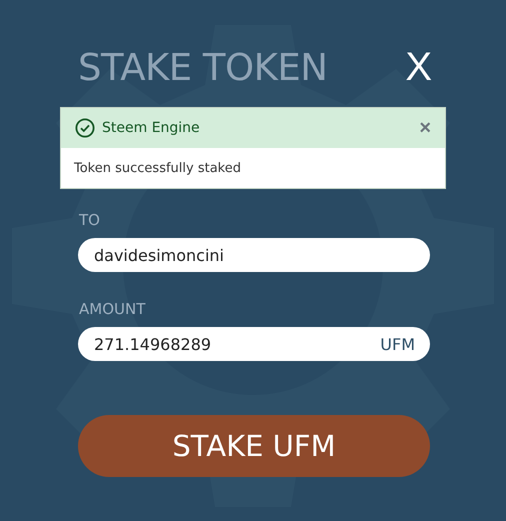 This screenshot has width=506, height=521. What do you see at coordinates (203, 67) in the screenshot?
I see `dialog-title: STAKE TOKEN` at bounding box center [203, 67].